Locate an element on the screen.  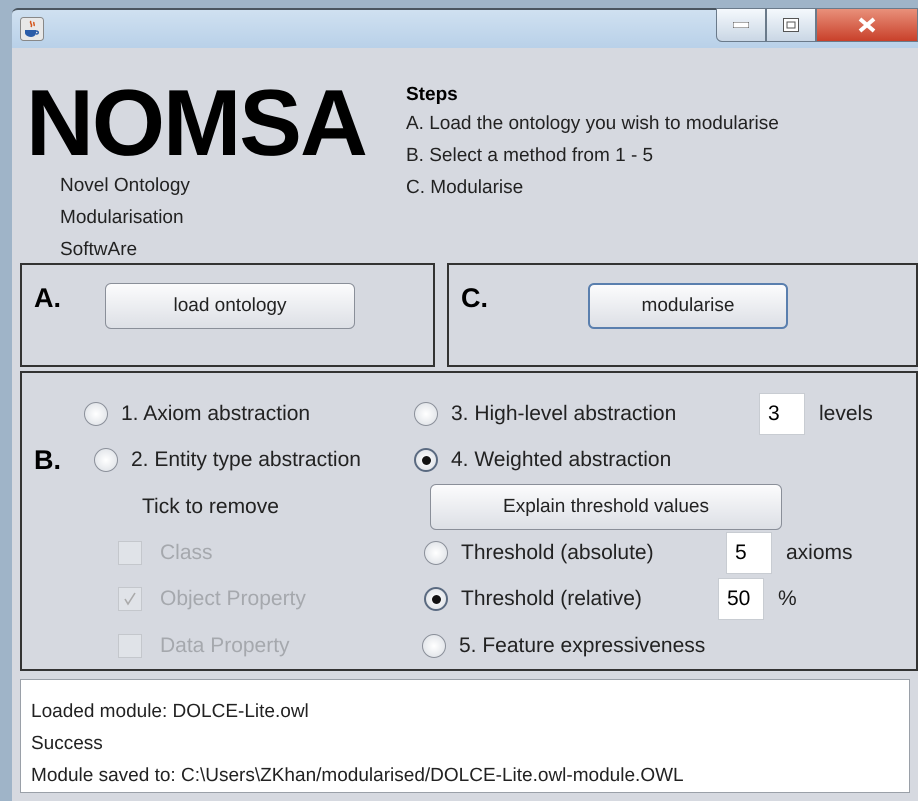
unit-label: % is located at coordinates (787, 599).